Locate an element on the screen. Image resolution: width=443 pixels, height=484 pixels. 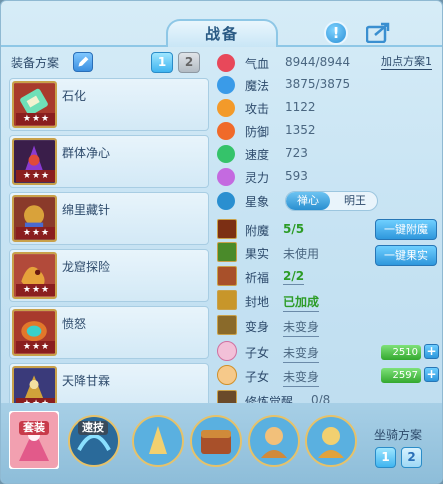
title-bar: 战备 ! is located at coordinates (221, 24).